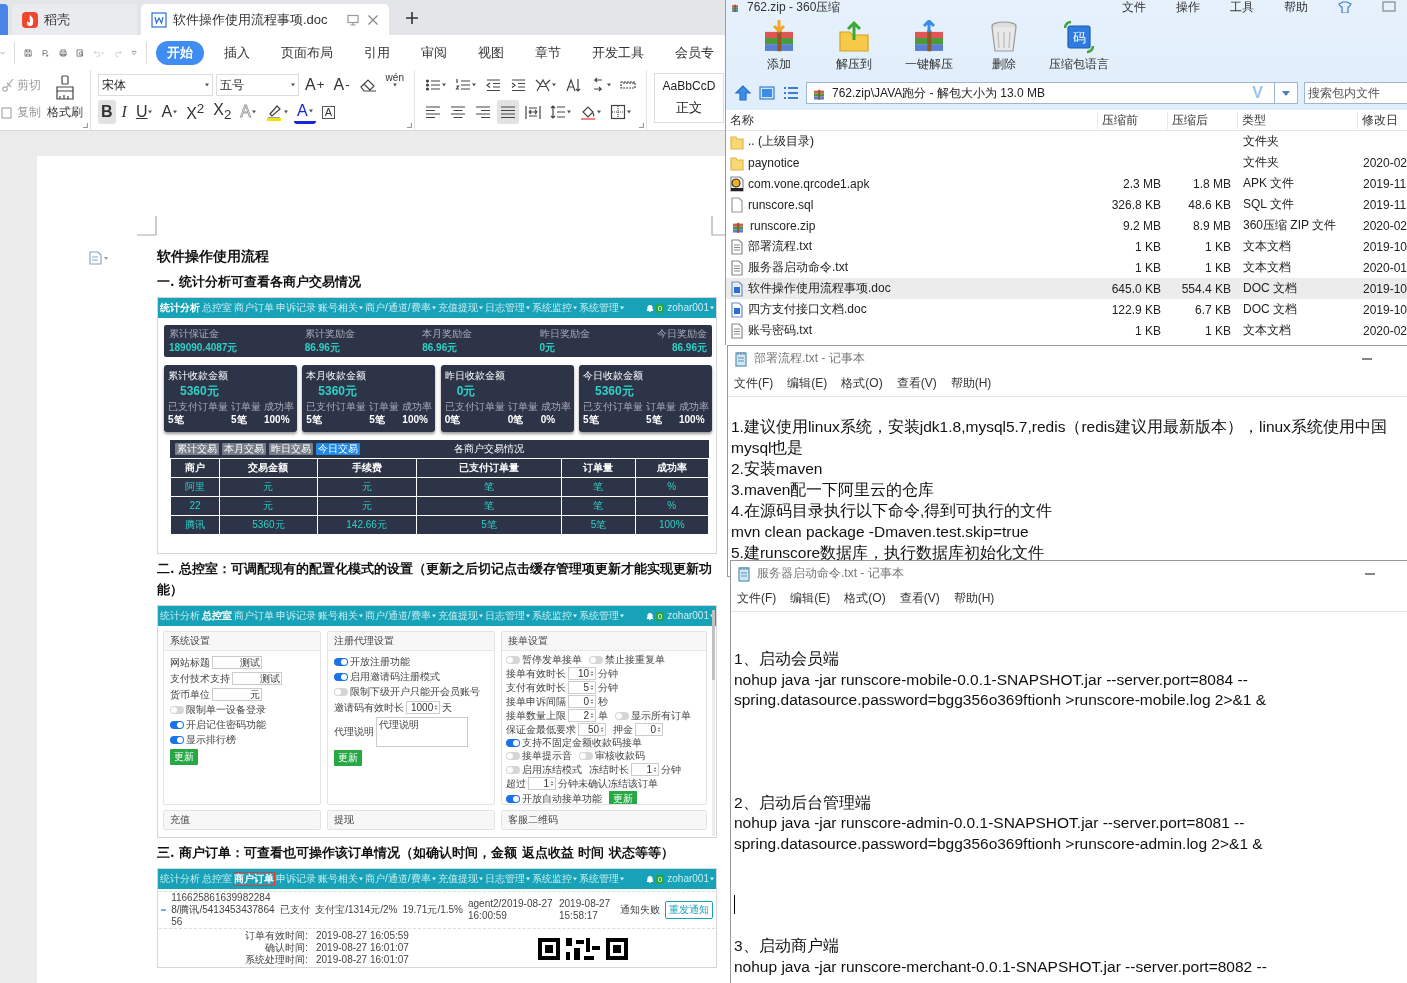 The image size is (1407, 983). What do you see at coordinates (1188, 8) in the screenshot?
I see `menu-item: 操作` at bounding box center [1188, 8].